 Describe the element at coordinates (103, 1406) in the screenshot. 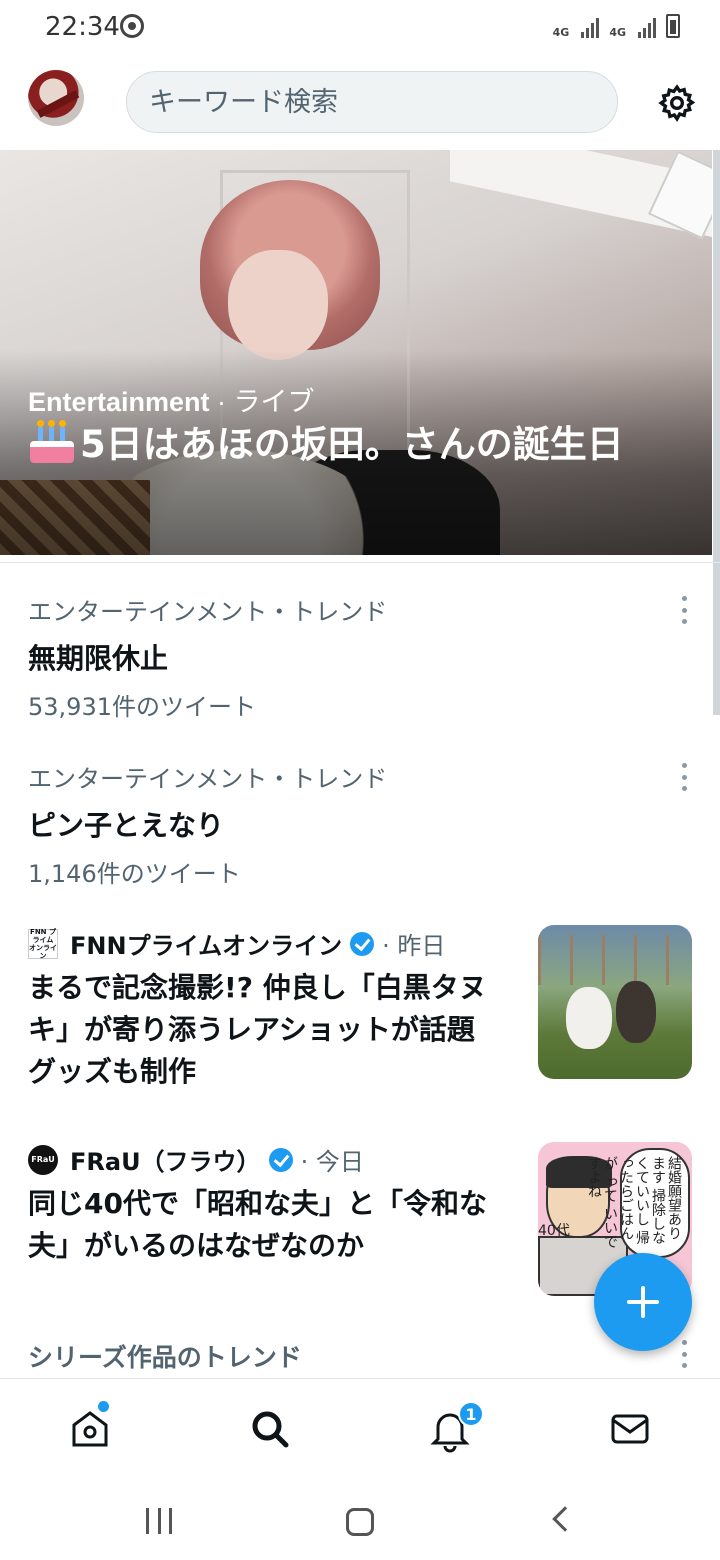

I see `home-unread-dot` at that location.